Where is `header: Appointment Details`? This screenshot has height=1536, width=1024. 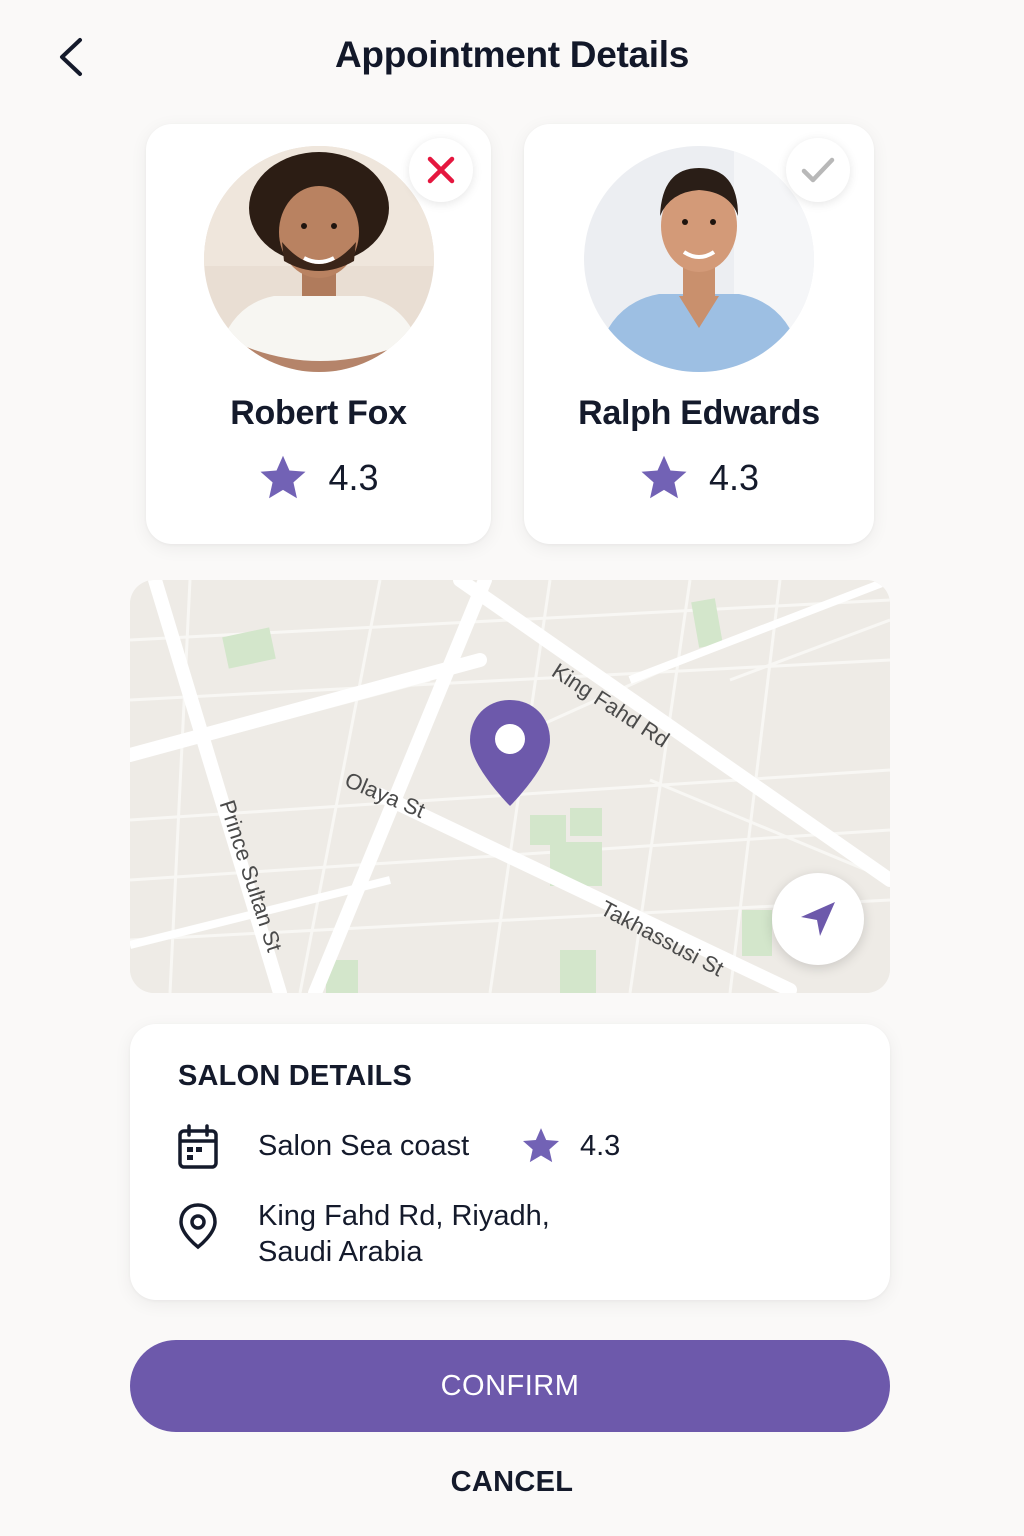
header: Appointment Details is located at coordinates (512, 60).